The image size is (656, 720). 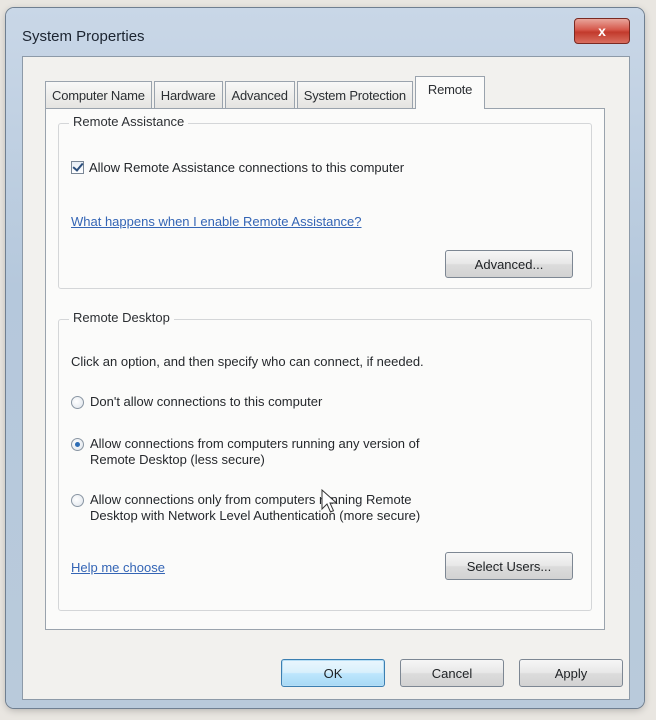 What do you see at coordinates (329, 501) in the screenshot?
I see `mouse-pointer-icon` at bounding box center [329, 501].